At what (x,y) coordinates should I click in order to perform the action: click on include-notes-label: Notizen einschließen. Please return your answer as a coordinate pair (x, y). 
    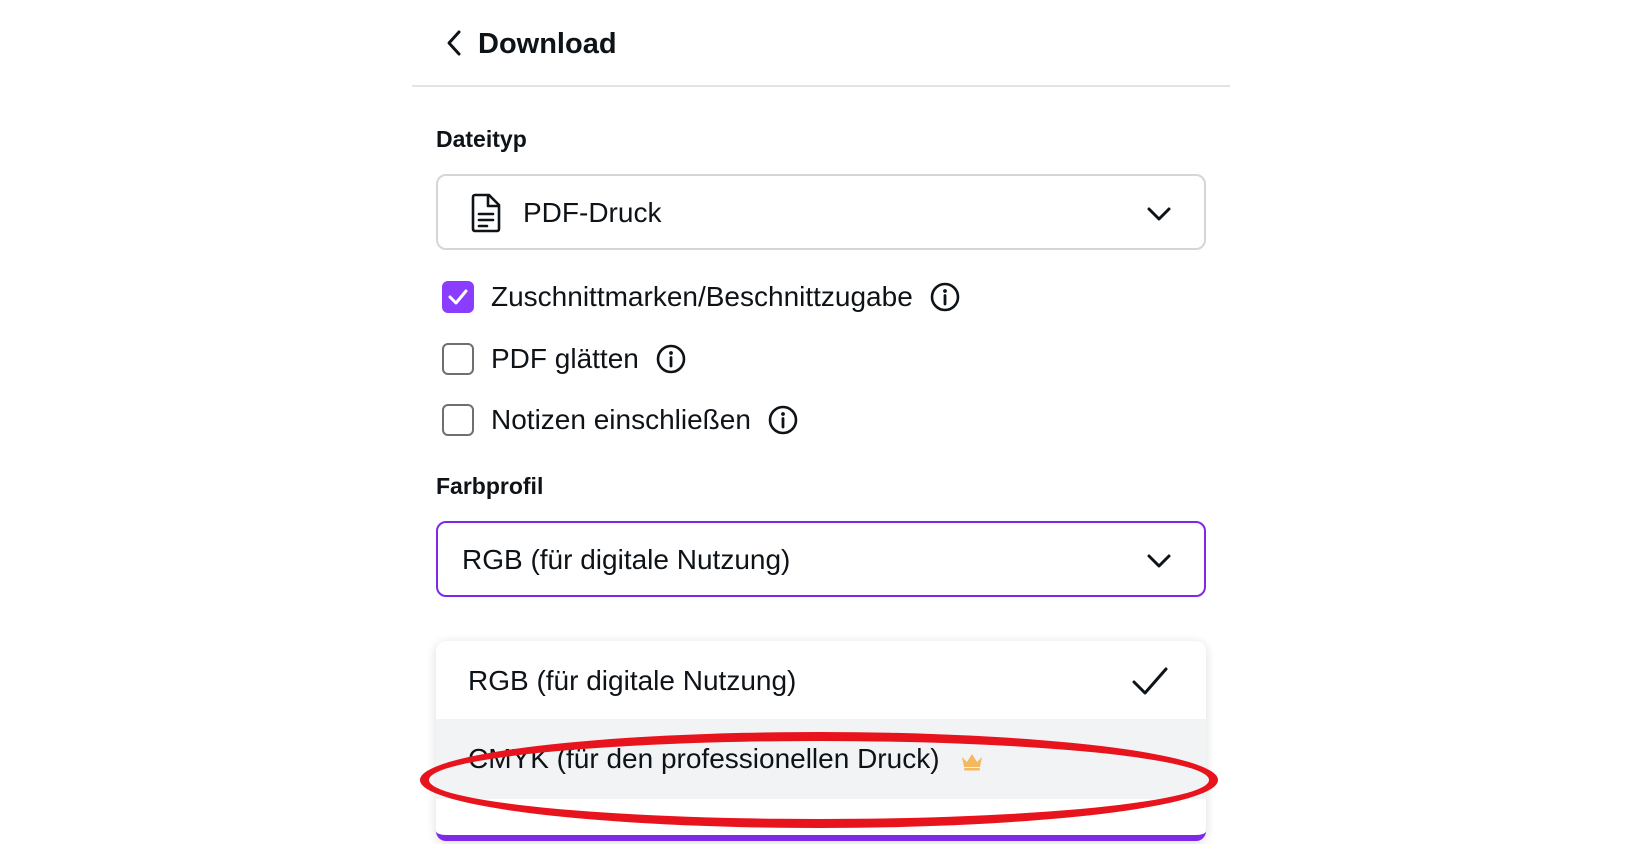
    Looking at the image, I should click on (621, 419).